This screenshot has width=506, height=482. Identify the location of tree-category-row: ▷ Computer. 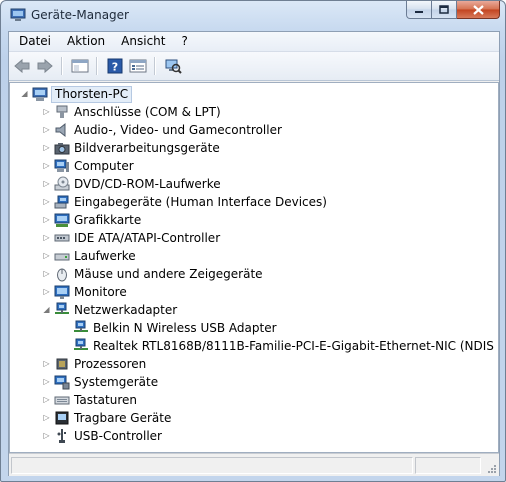
(250, 166).